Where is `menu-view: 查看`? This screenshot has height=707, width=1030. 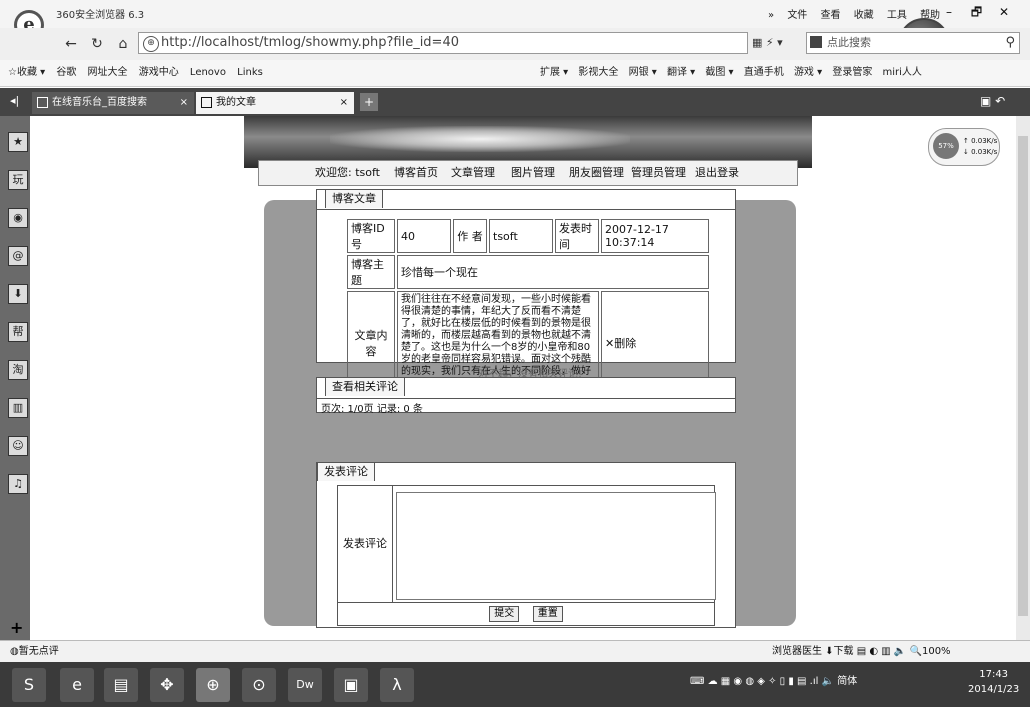
menu-view: 查看 is located at coordinates (831, 15).